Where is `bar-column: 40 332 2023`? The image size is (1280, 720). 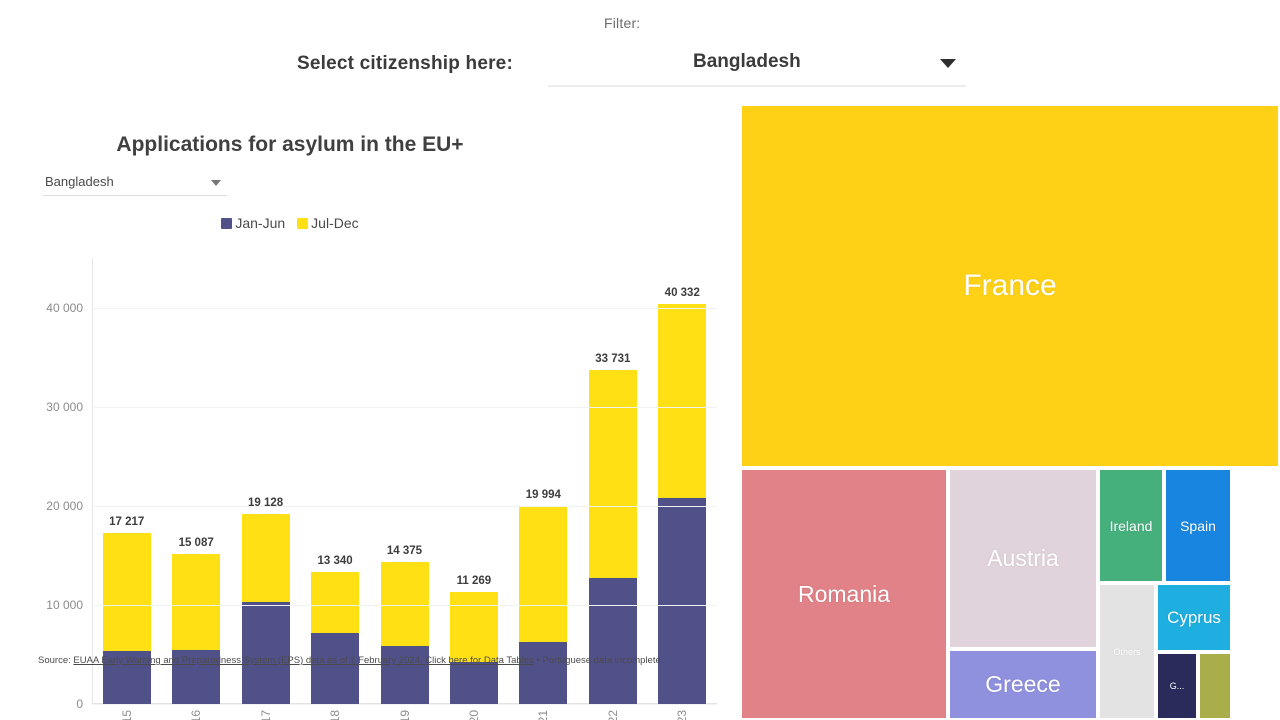
bar-column: 40 332 2023 is located at coordinates (682, 503).